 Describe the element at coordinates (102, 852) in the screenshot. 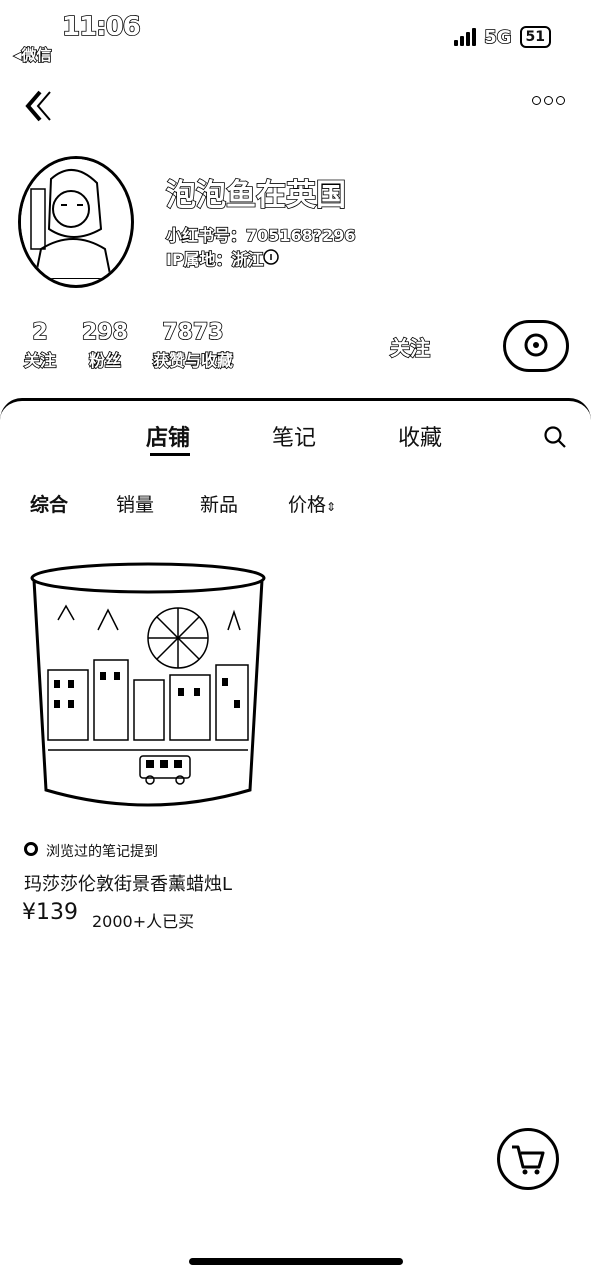

I see `note-mention-badge: 浏览过的笔记提到` at that location.